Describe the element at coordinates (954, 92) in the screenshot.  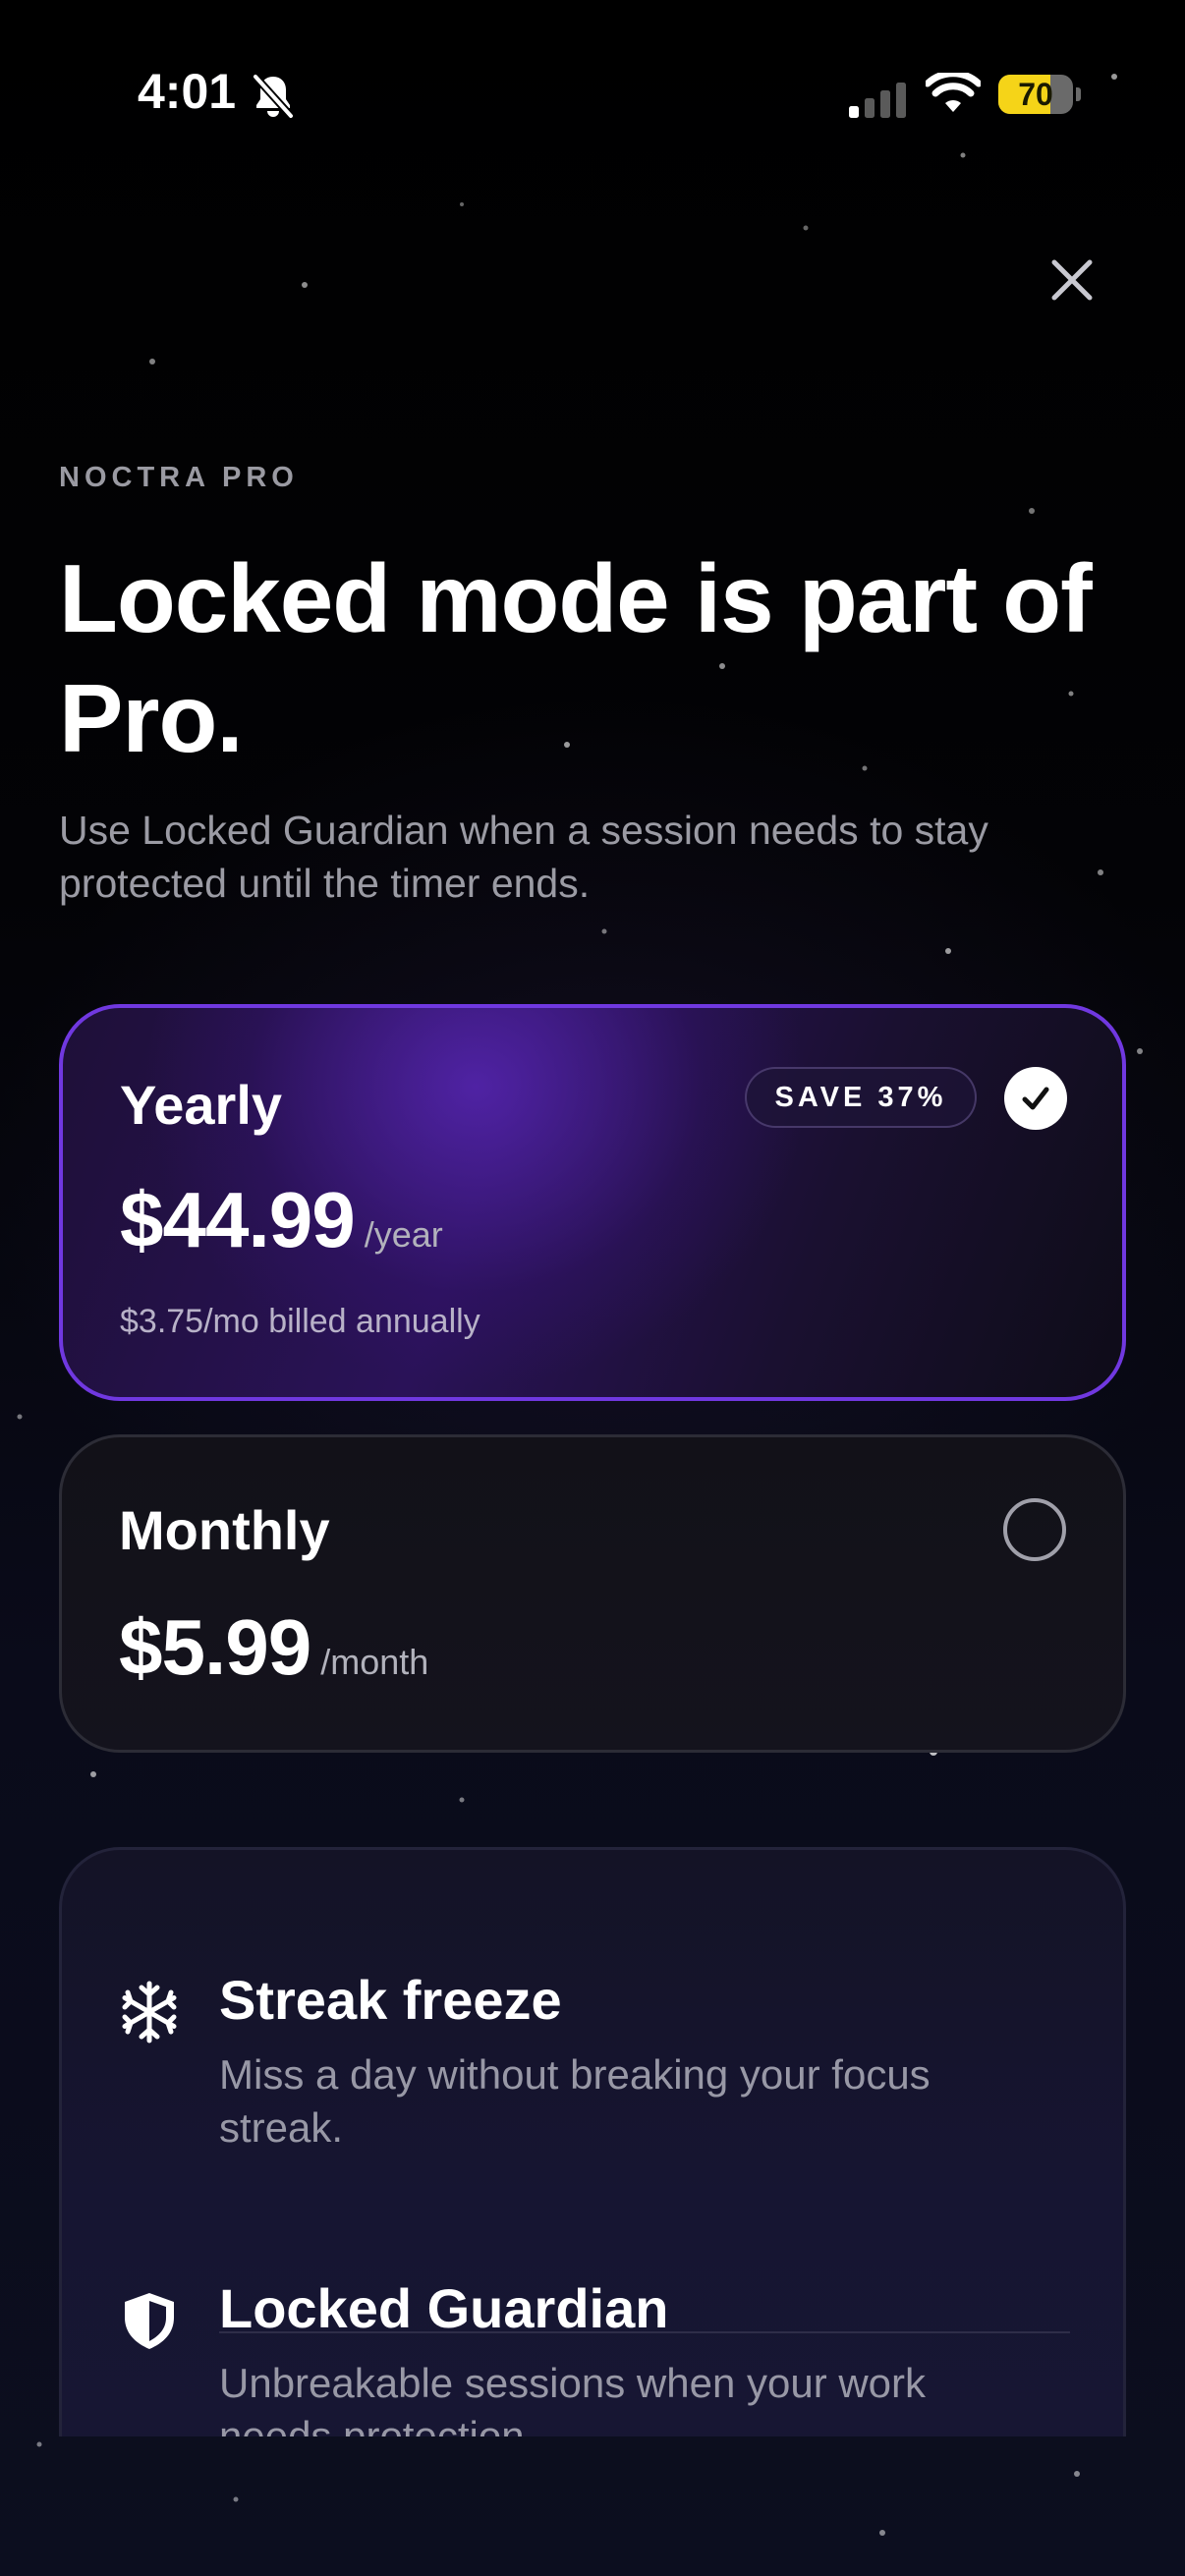
I see `wifi-icon` at that location.